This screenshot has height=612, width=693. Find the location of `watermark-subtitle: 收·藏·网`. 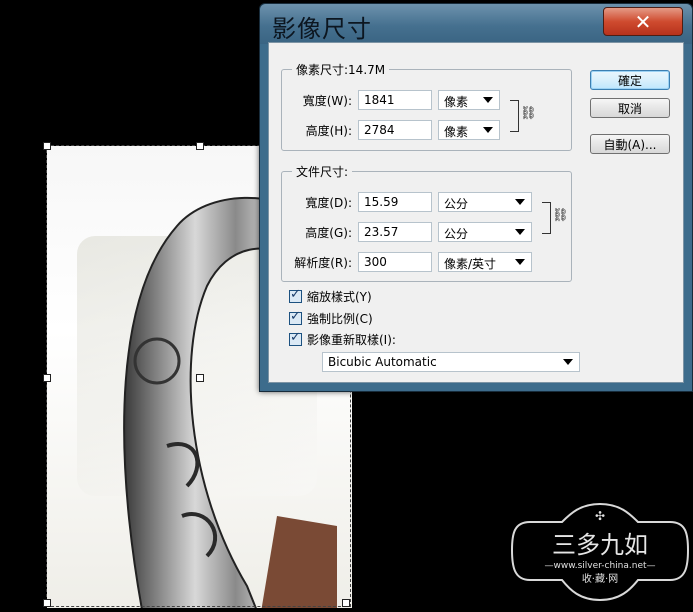

watermark-subtitle: 收·藏·网 is located at coordinates (600, 578).